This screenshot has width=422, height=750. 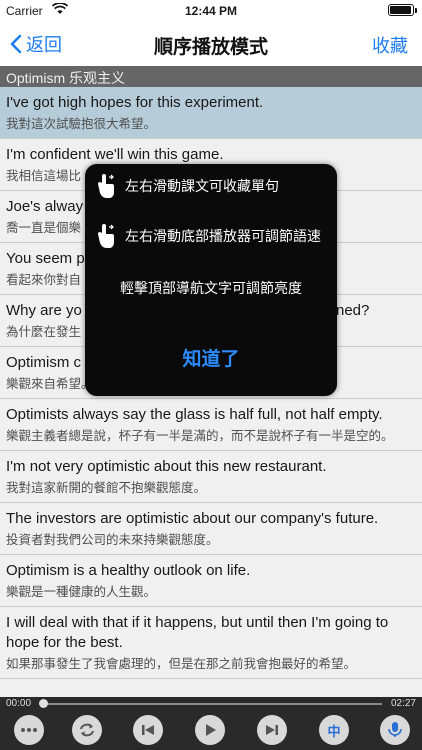 I want to click on chevron-left-icon, so click(x=16, y=44).